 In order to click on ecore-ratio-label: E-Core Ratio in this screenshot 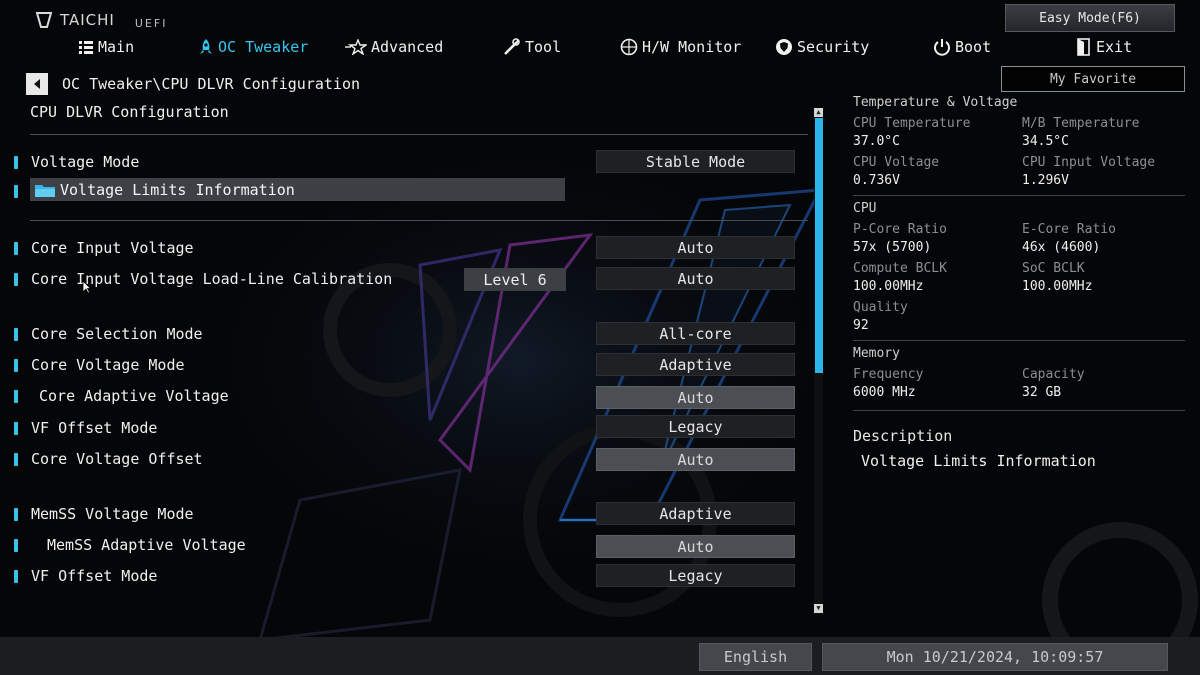, I will do `click(1069, 229)`.